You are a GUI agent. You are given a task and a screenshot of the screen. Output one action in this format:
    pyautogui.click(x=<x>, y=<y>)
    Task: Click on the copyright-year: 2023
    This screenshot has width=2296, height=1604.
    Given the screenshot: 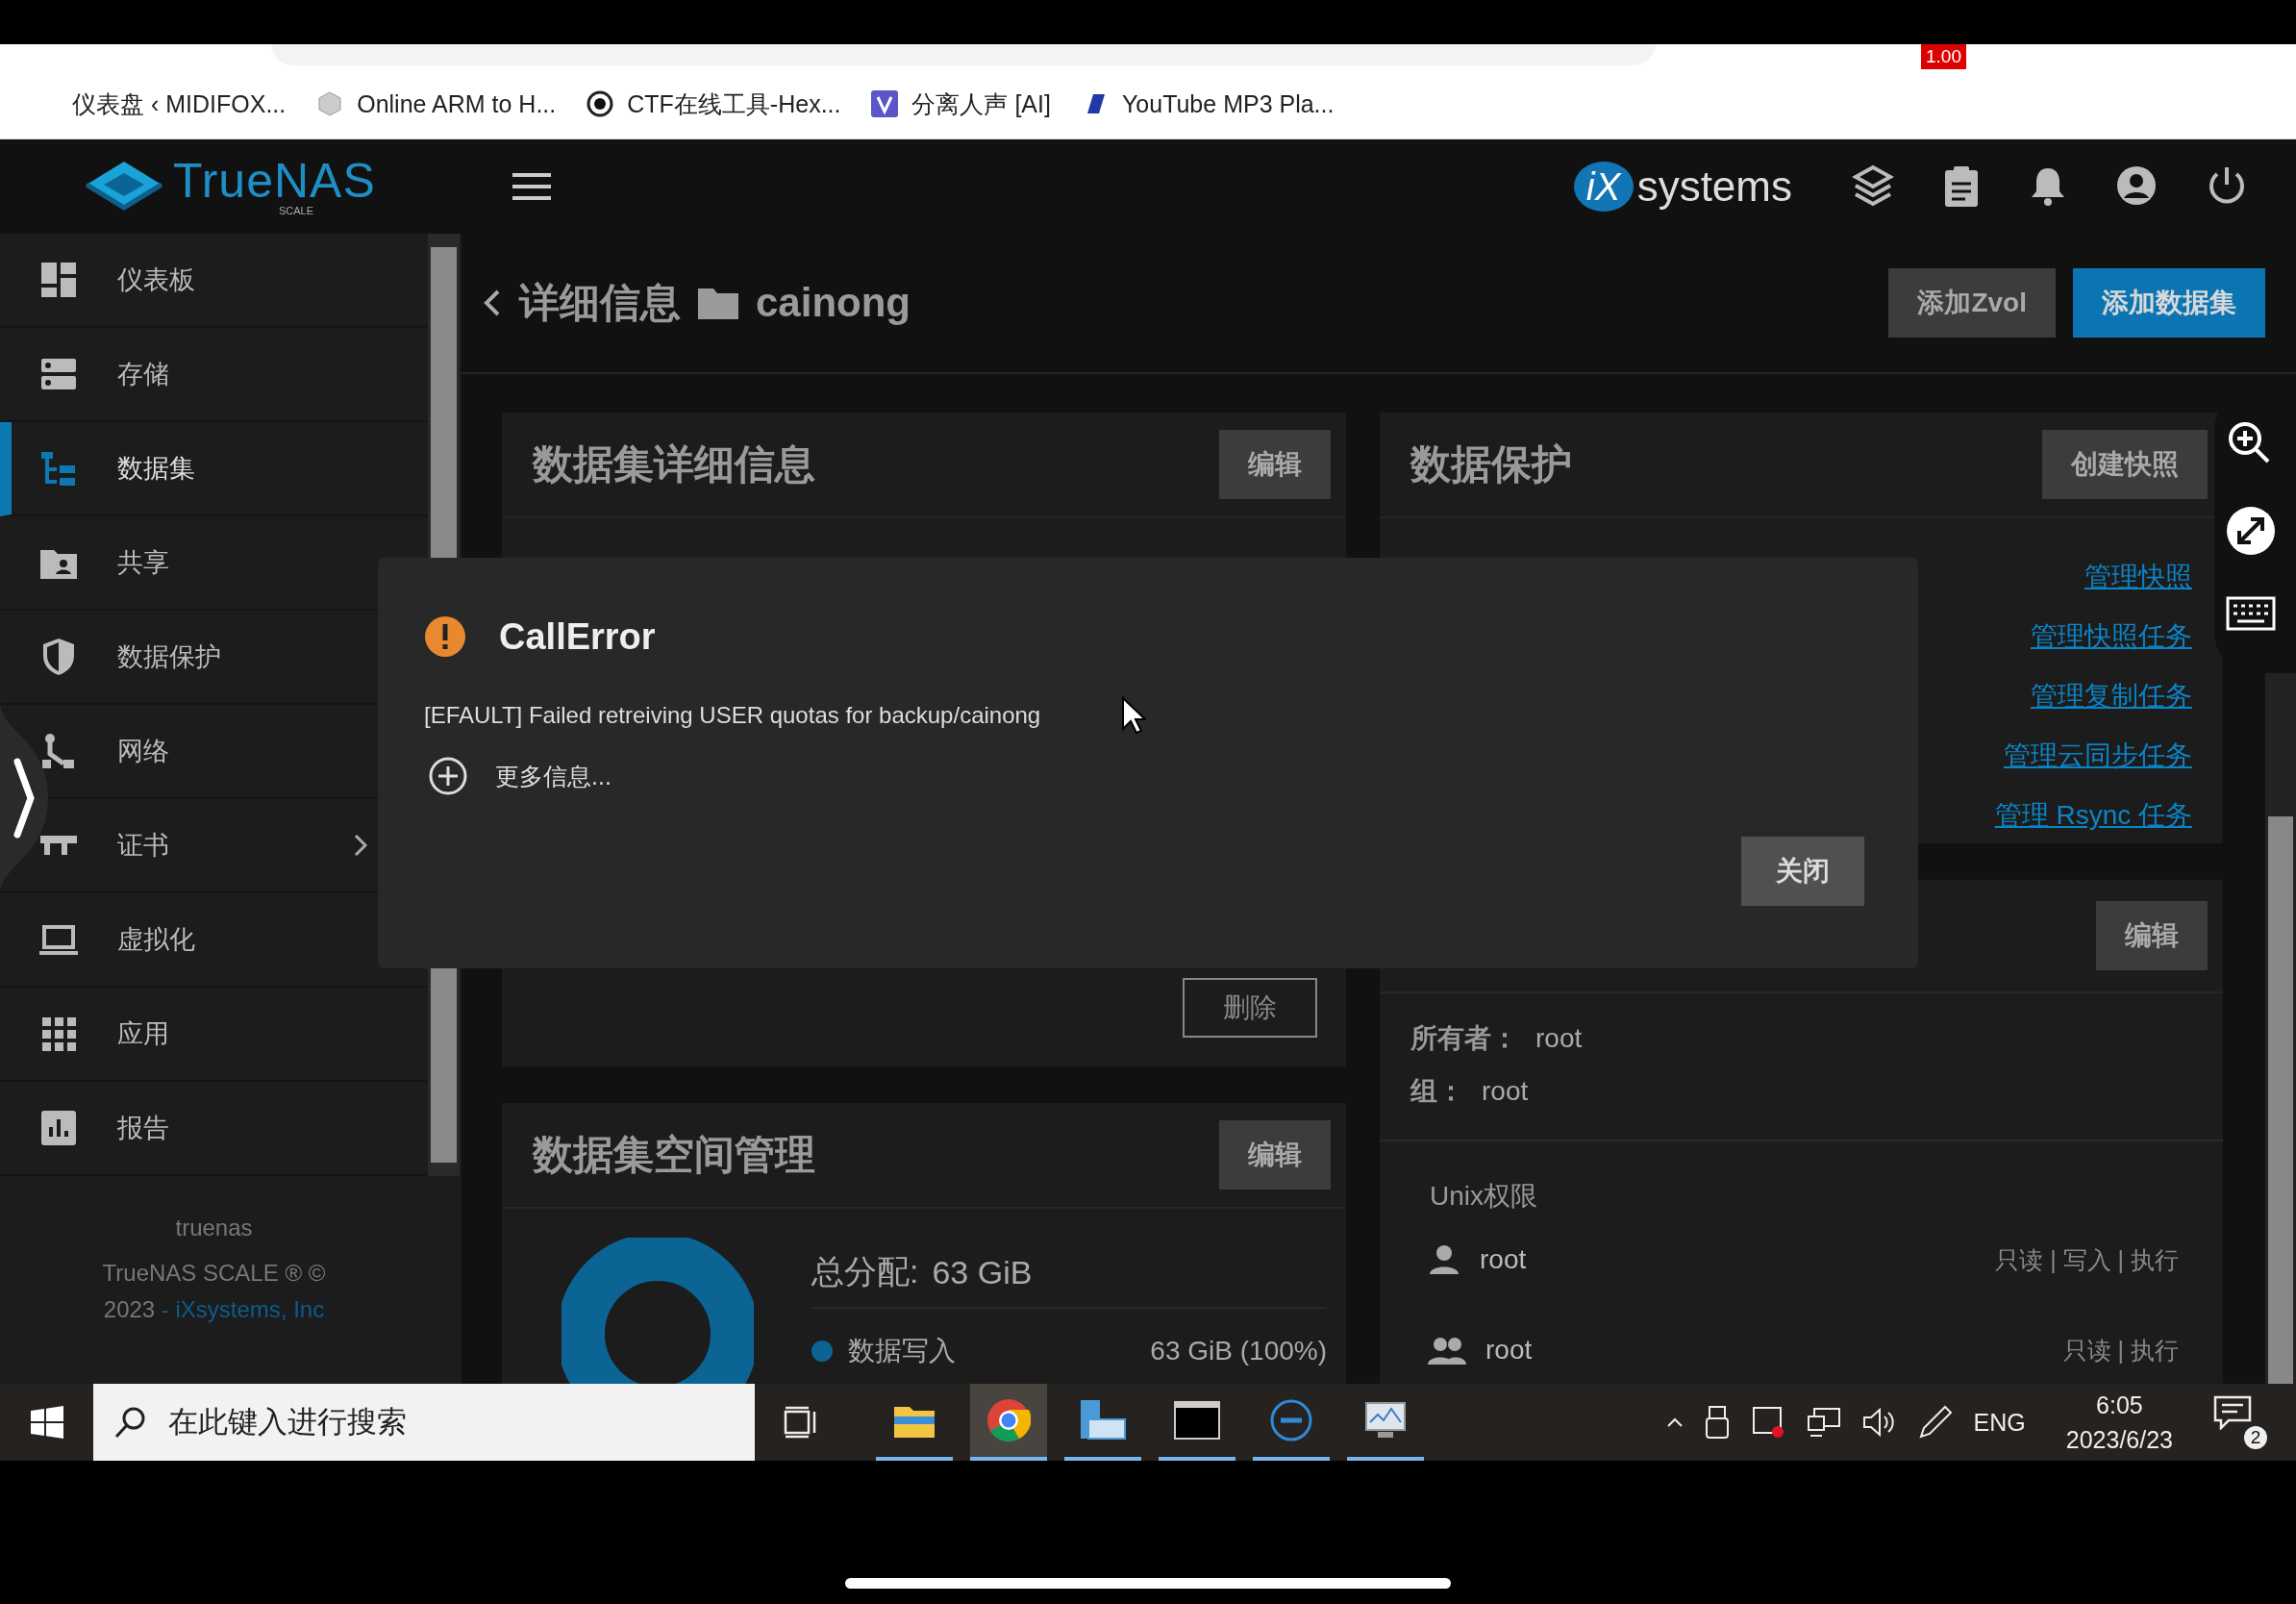 What is the action you would take?
    pyautogui.click(x=129, y=1309)
    